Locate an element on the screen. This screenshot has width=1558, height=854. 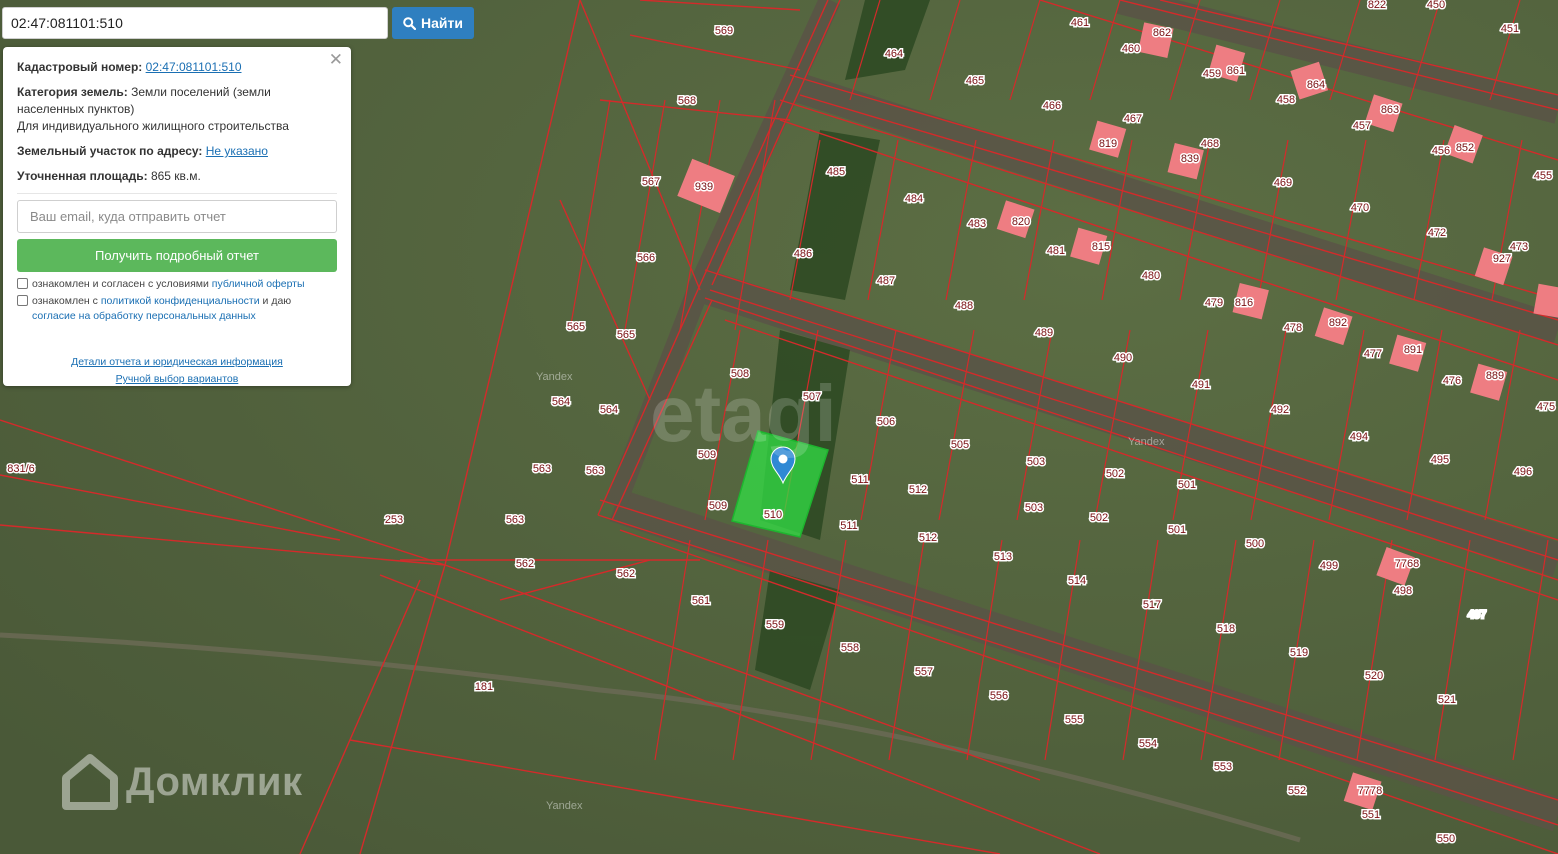
parcel-number-label: 484 is located at coordinates (913, 199).